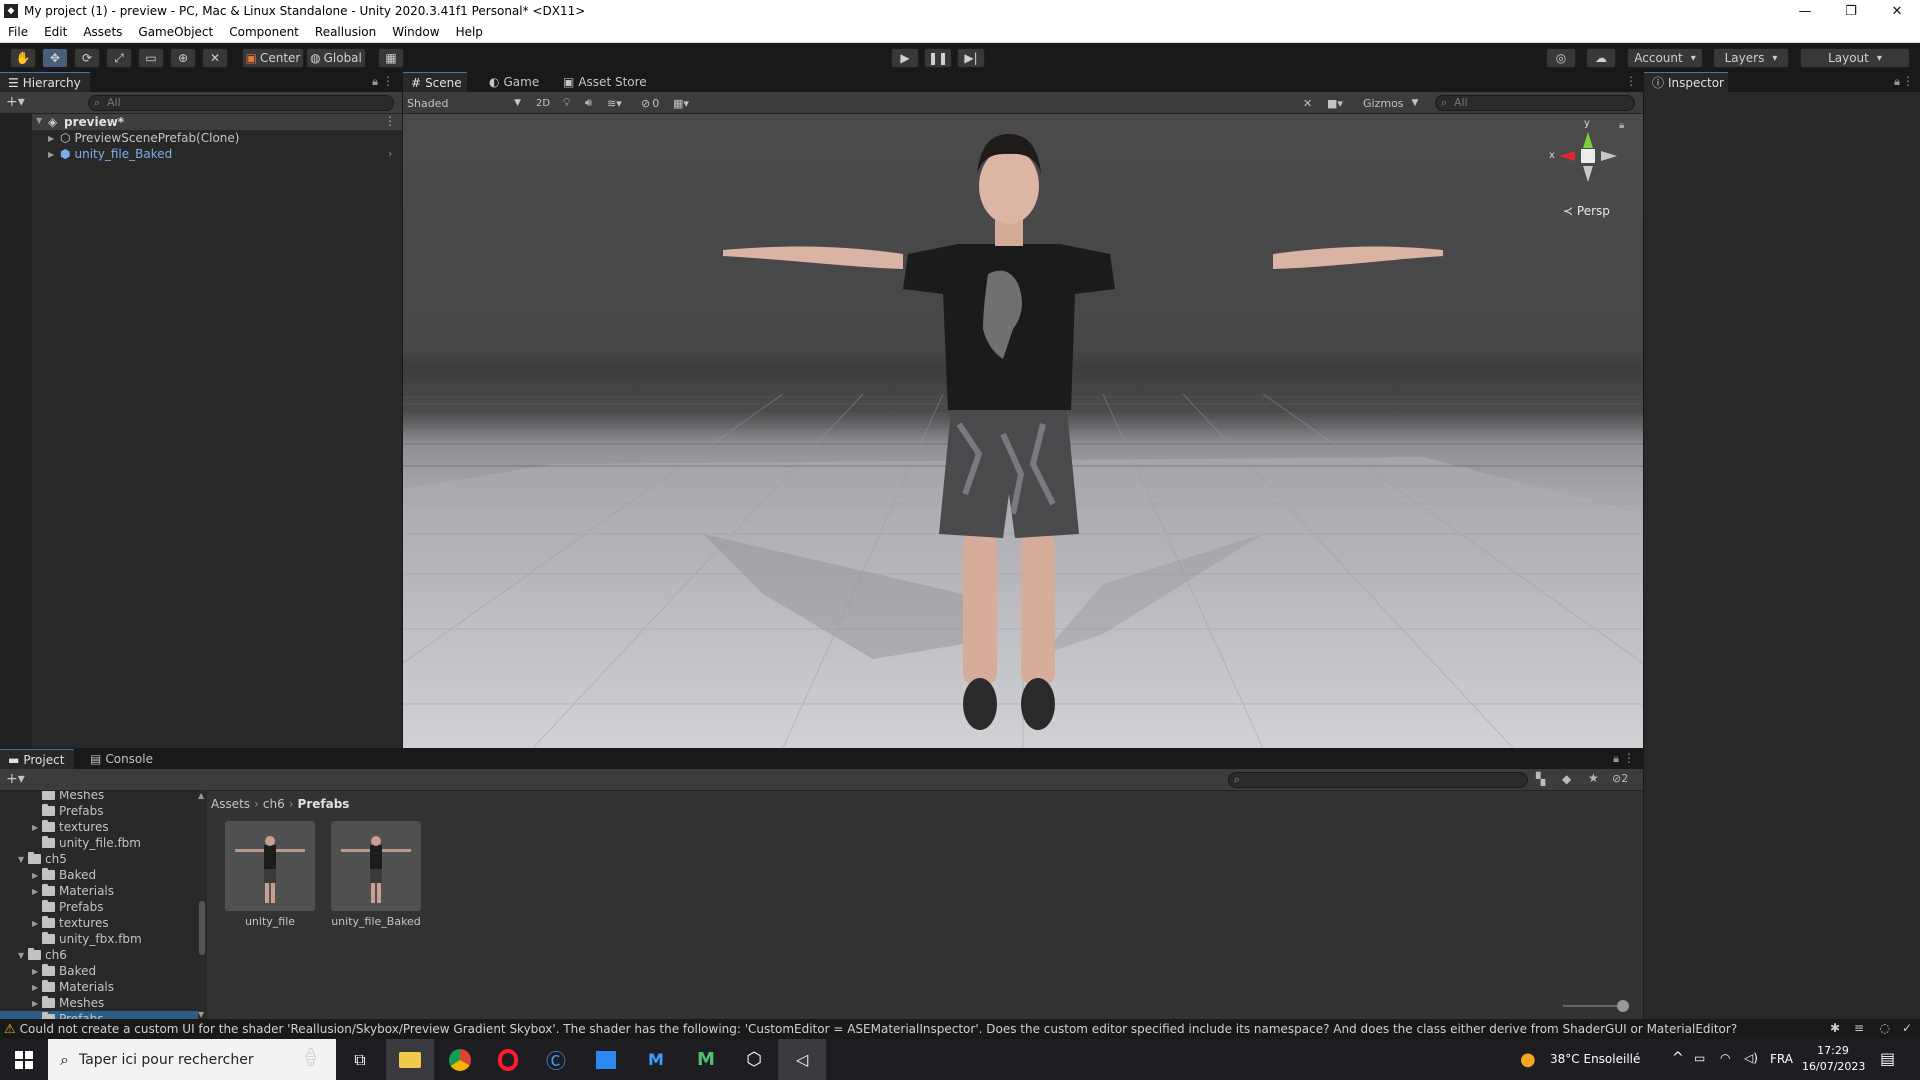 The image size is (1920, 1080). Describe the element at coordinates (1620, 778) in the screenshot. I see `hidden-packages-toggle: ⊘2` at that location.